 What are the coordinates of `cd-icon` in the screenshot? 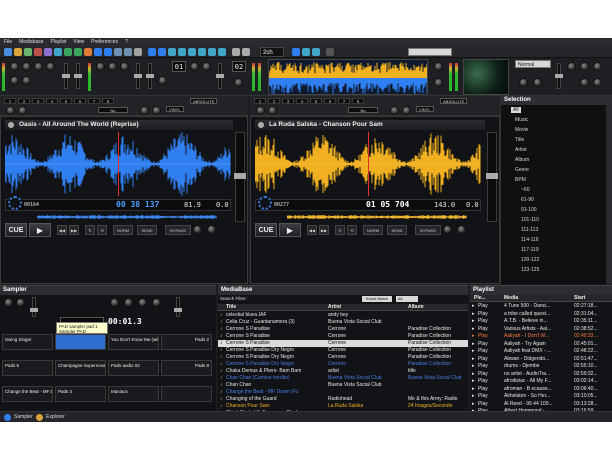 It's located at (128, 52).